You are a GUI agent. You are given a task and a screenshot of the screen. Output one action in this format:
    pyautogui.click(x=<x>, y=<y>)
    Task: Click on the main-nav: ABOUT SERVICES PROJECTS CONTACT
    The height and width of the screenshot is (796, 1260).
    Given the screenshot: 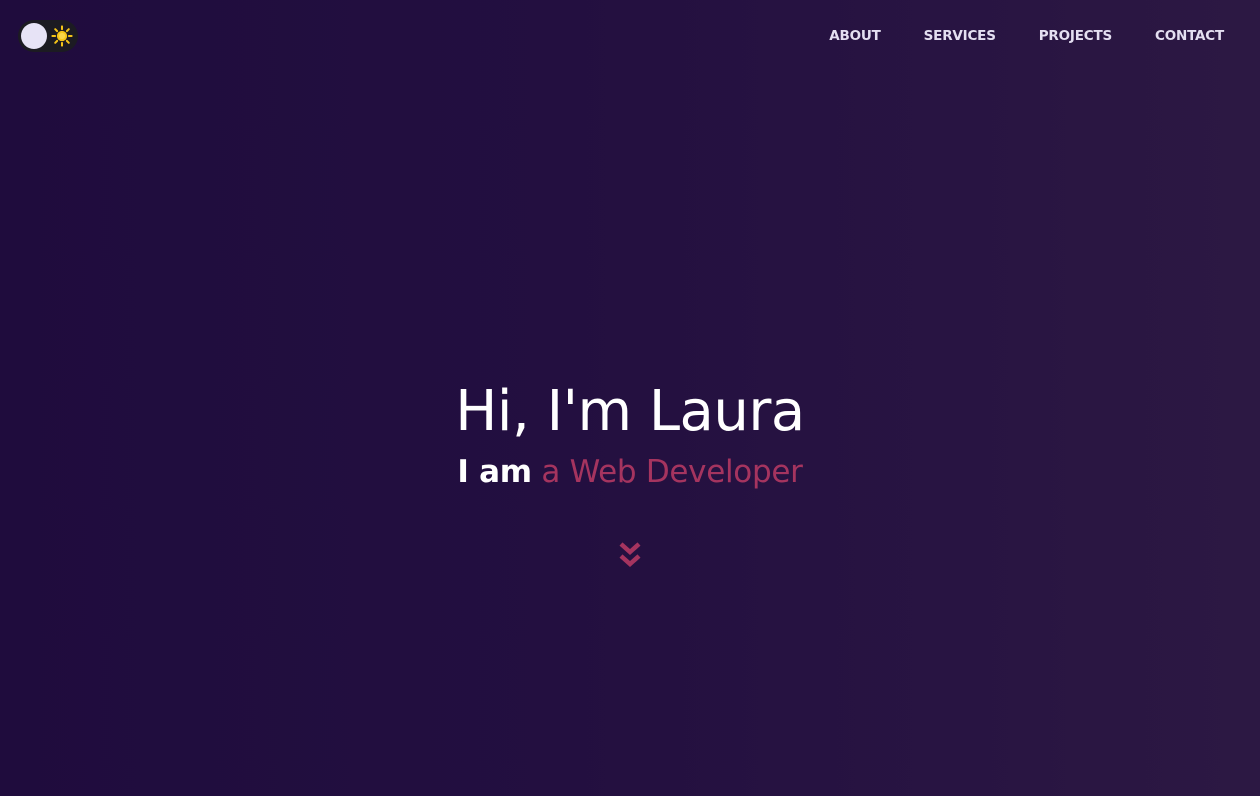 What is the action you would take?
    pyautogui.click(x=1026, y=36)
    